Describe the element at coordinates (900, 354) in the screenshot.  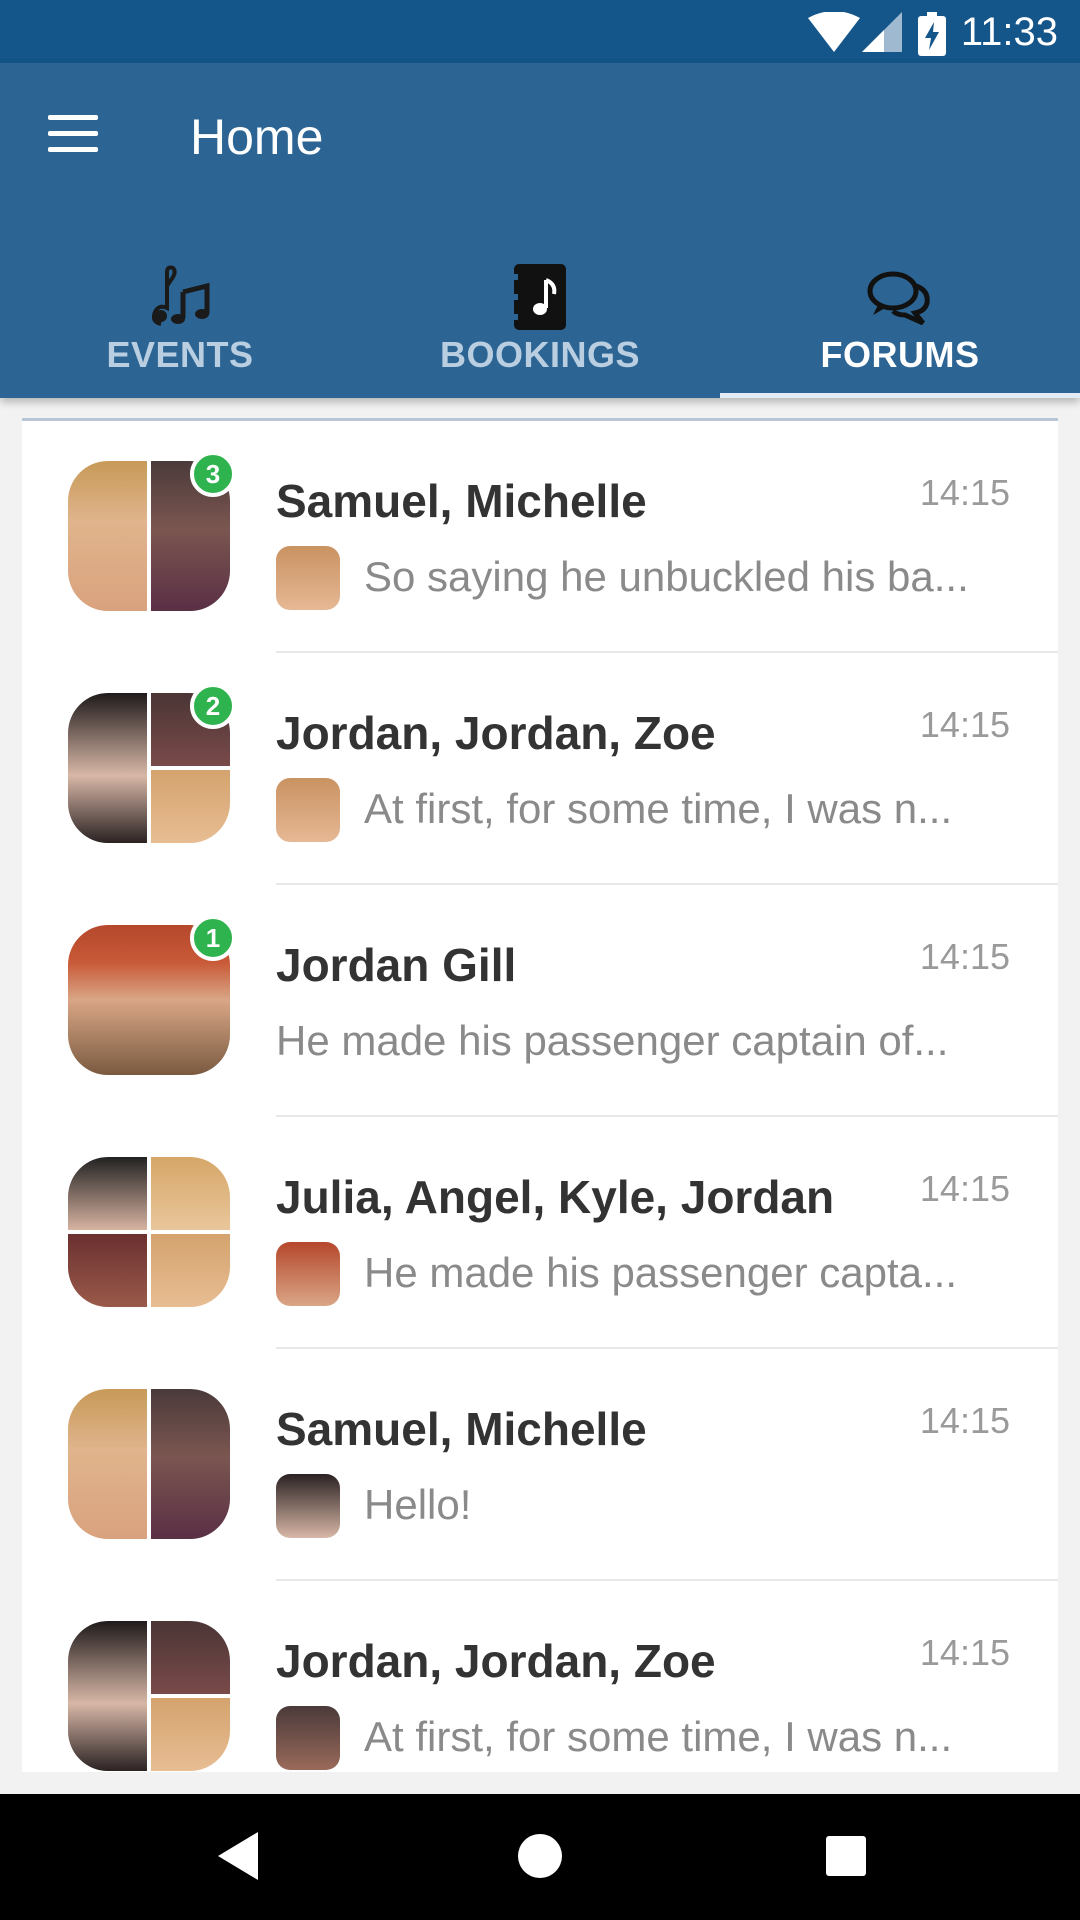
I see `tab-forums-label: FORUMS` at that location.